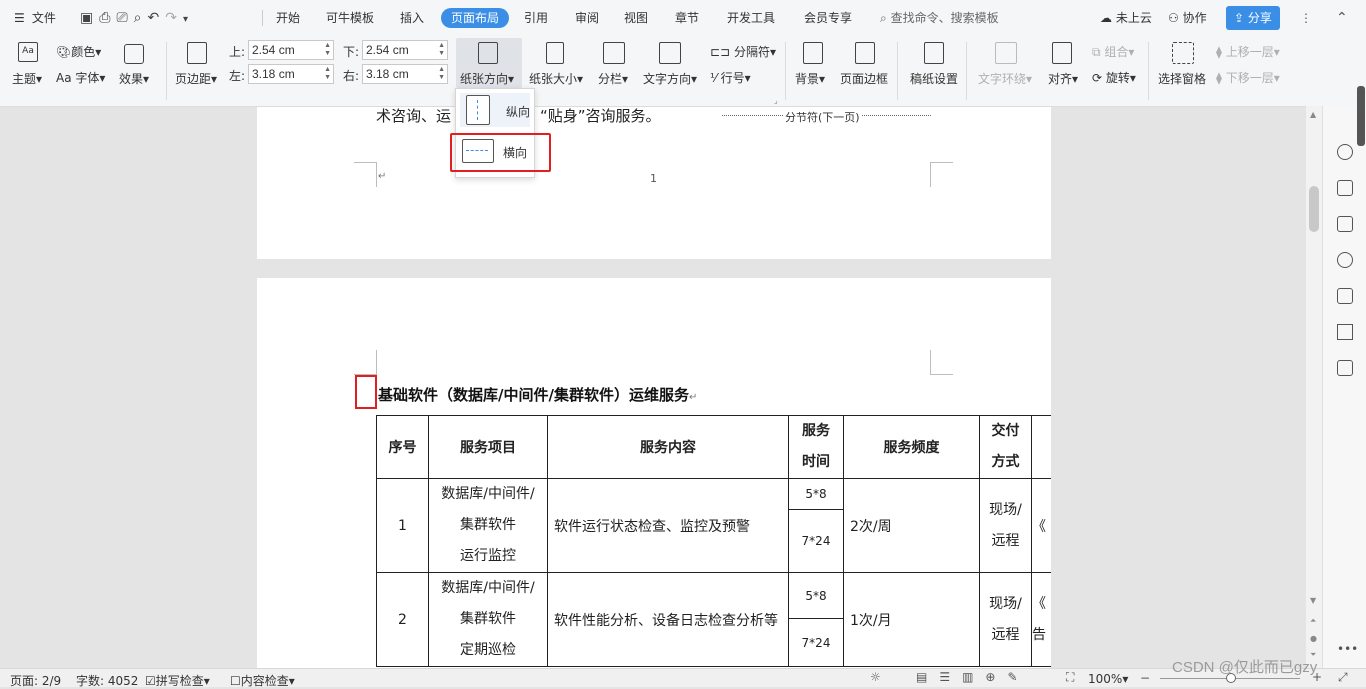 This screenshot has width=1366, height=689. Describe the element at coordinates (911, 447) in the screenshot. I see `header-cell: 服务频度` at that location.